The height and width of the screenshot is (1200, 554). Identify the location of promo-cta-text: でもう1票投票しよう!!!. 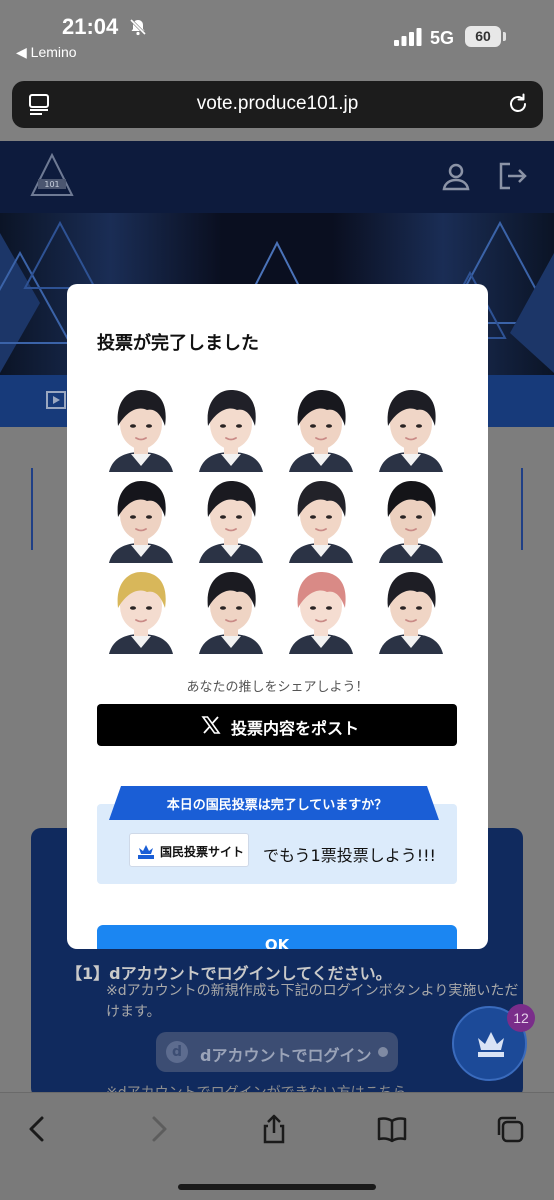
(349, 855).